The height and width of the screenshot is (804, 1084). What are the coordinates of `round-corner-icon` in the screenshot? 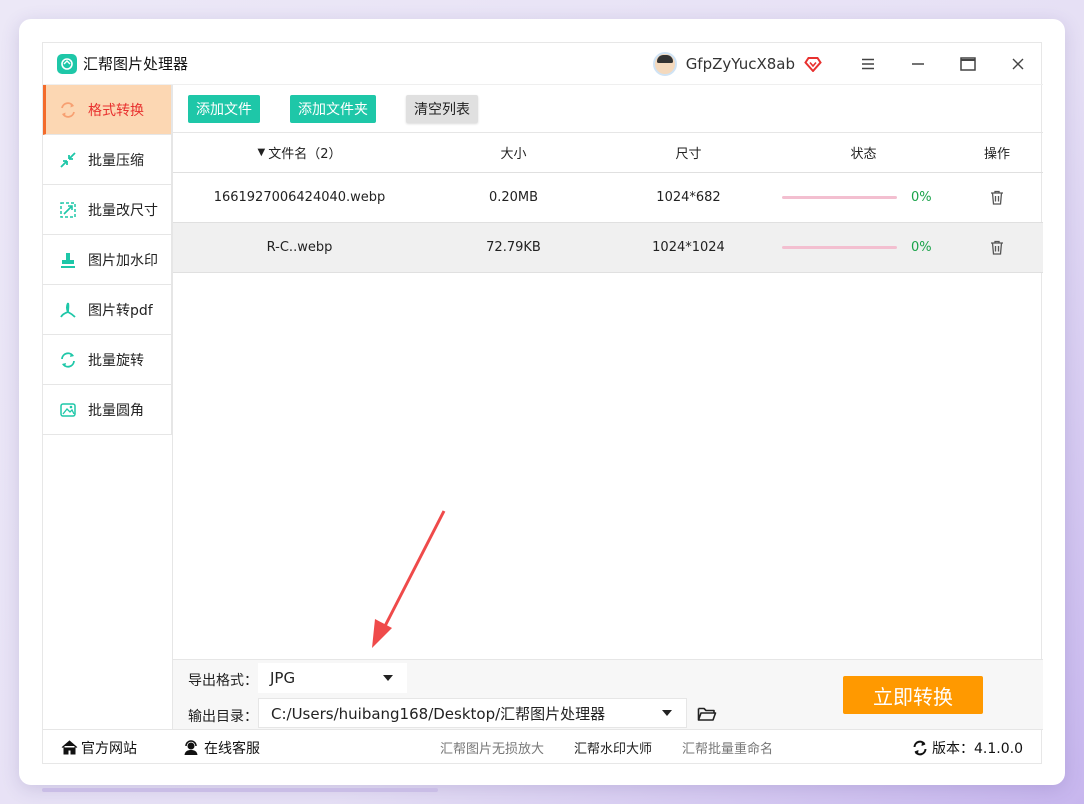 It's located at (68, 410).